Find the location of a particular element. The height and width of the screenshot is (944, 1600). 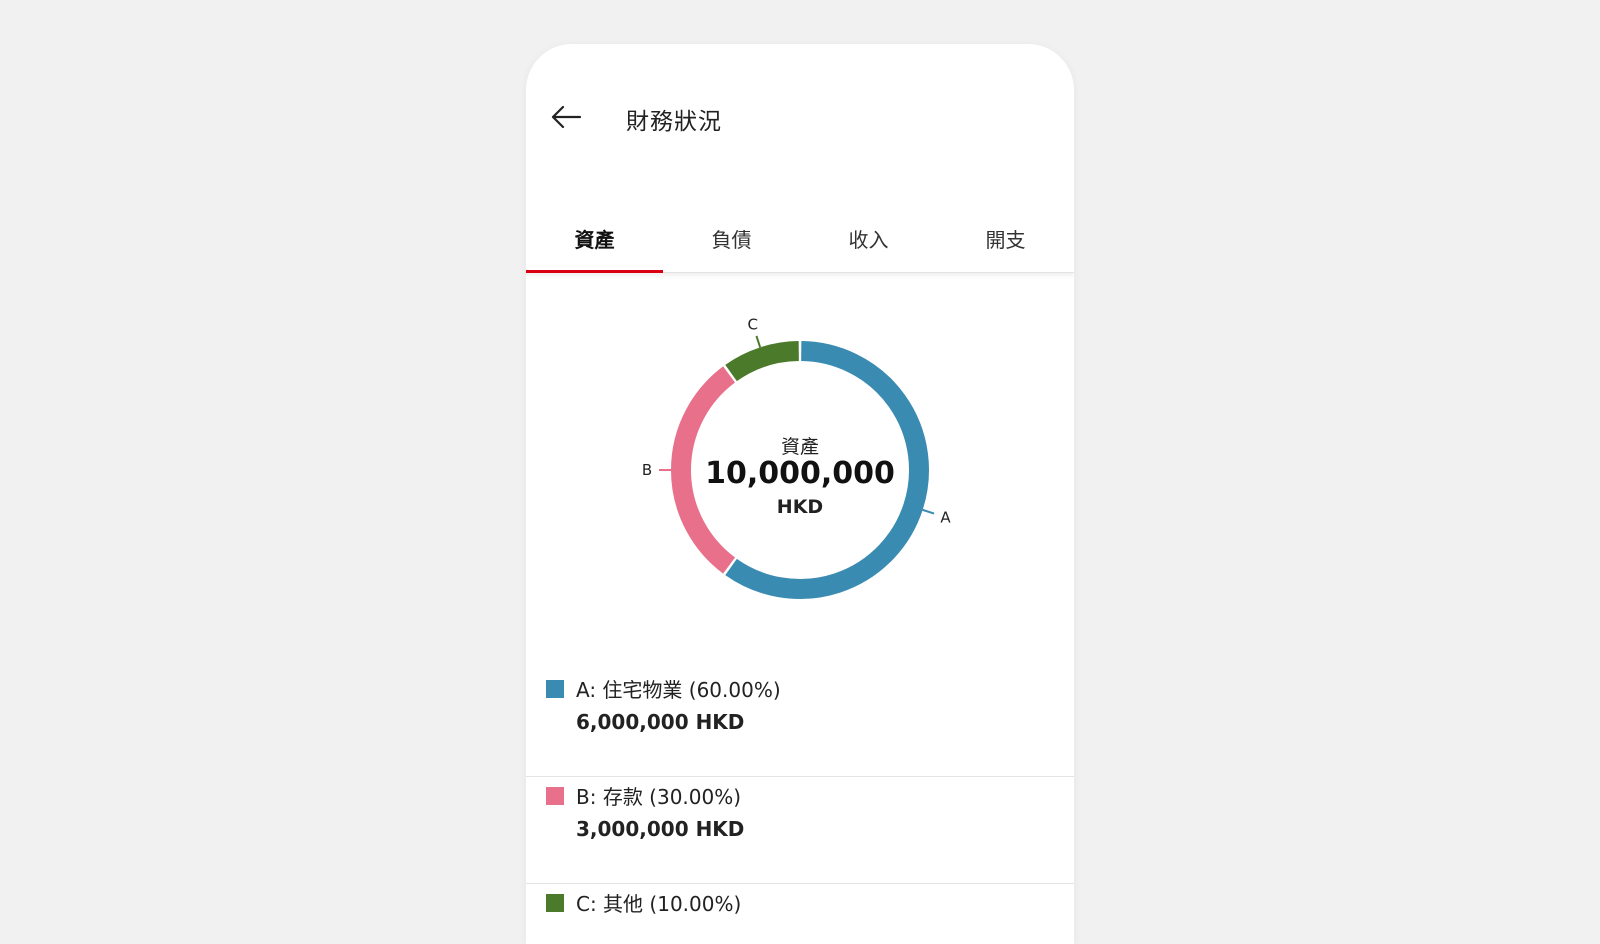

tab-income: 收入 is located at coordinates (868, 233).